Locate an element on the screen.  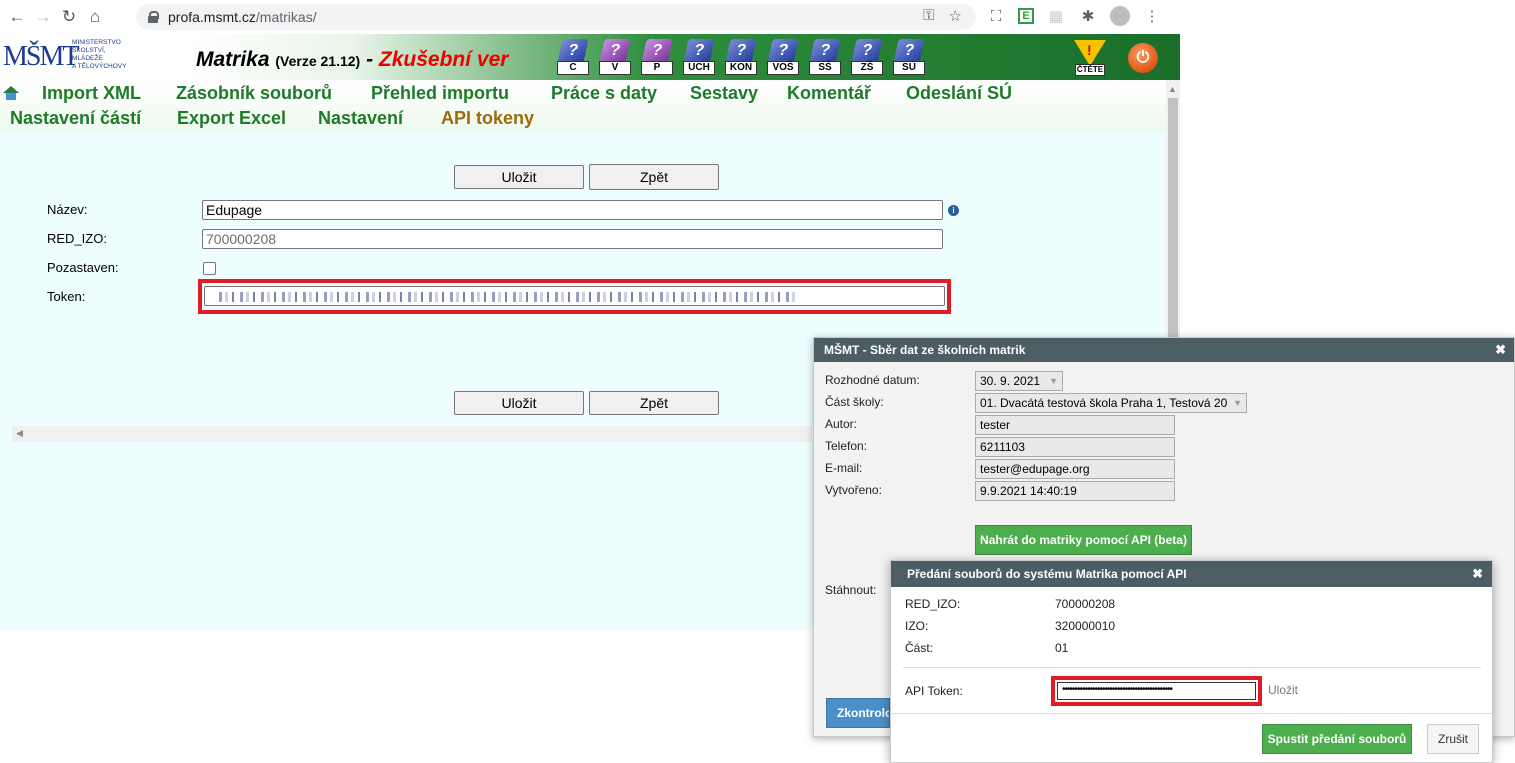
api-token-label: API Token: is located at coordinates (934, 691).